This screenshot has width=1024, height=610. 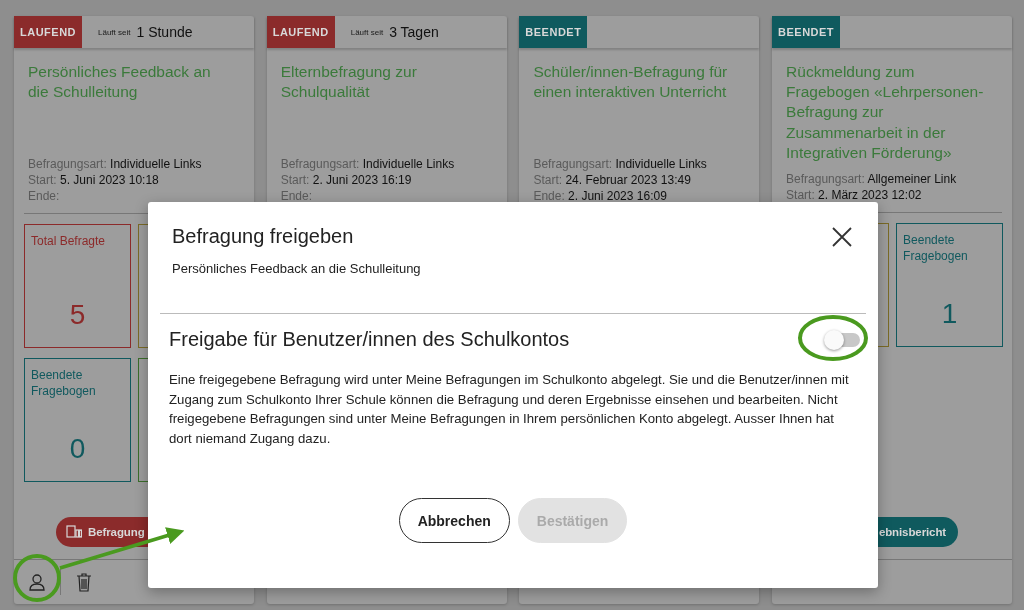 What do you see at coordinates (296, 268) in the screenshot?
I see `dialog-subtitle: Persönliches Feedback an die Schulleitung` at bounding box center [296, 268].